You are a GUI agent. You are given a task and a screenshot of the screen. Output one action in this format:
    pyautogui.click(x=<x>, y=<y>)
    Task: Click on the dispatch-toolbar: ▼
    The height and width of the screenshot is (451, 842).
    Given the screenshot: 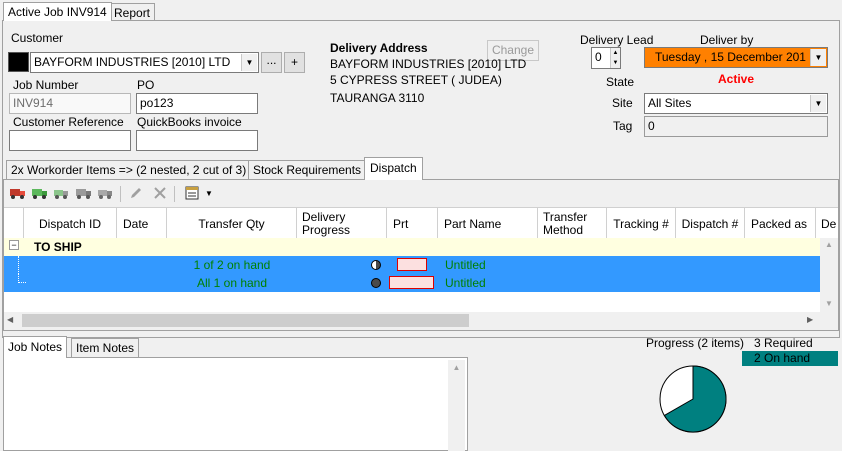 What is the action you would take?
    pyautogui.click(x=128, y=194)
    